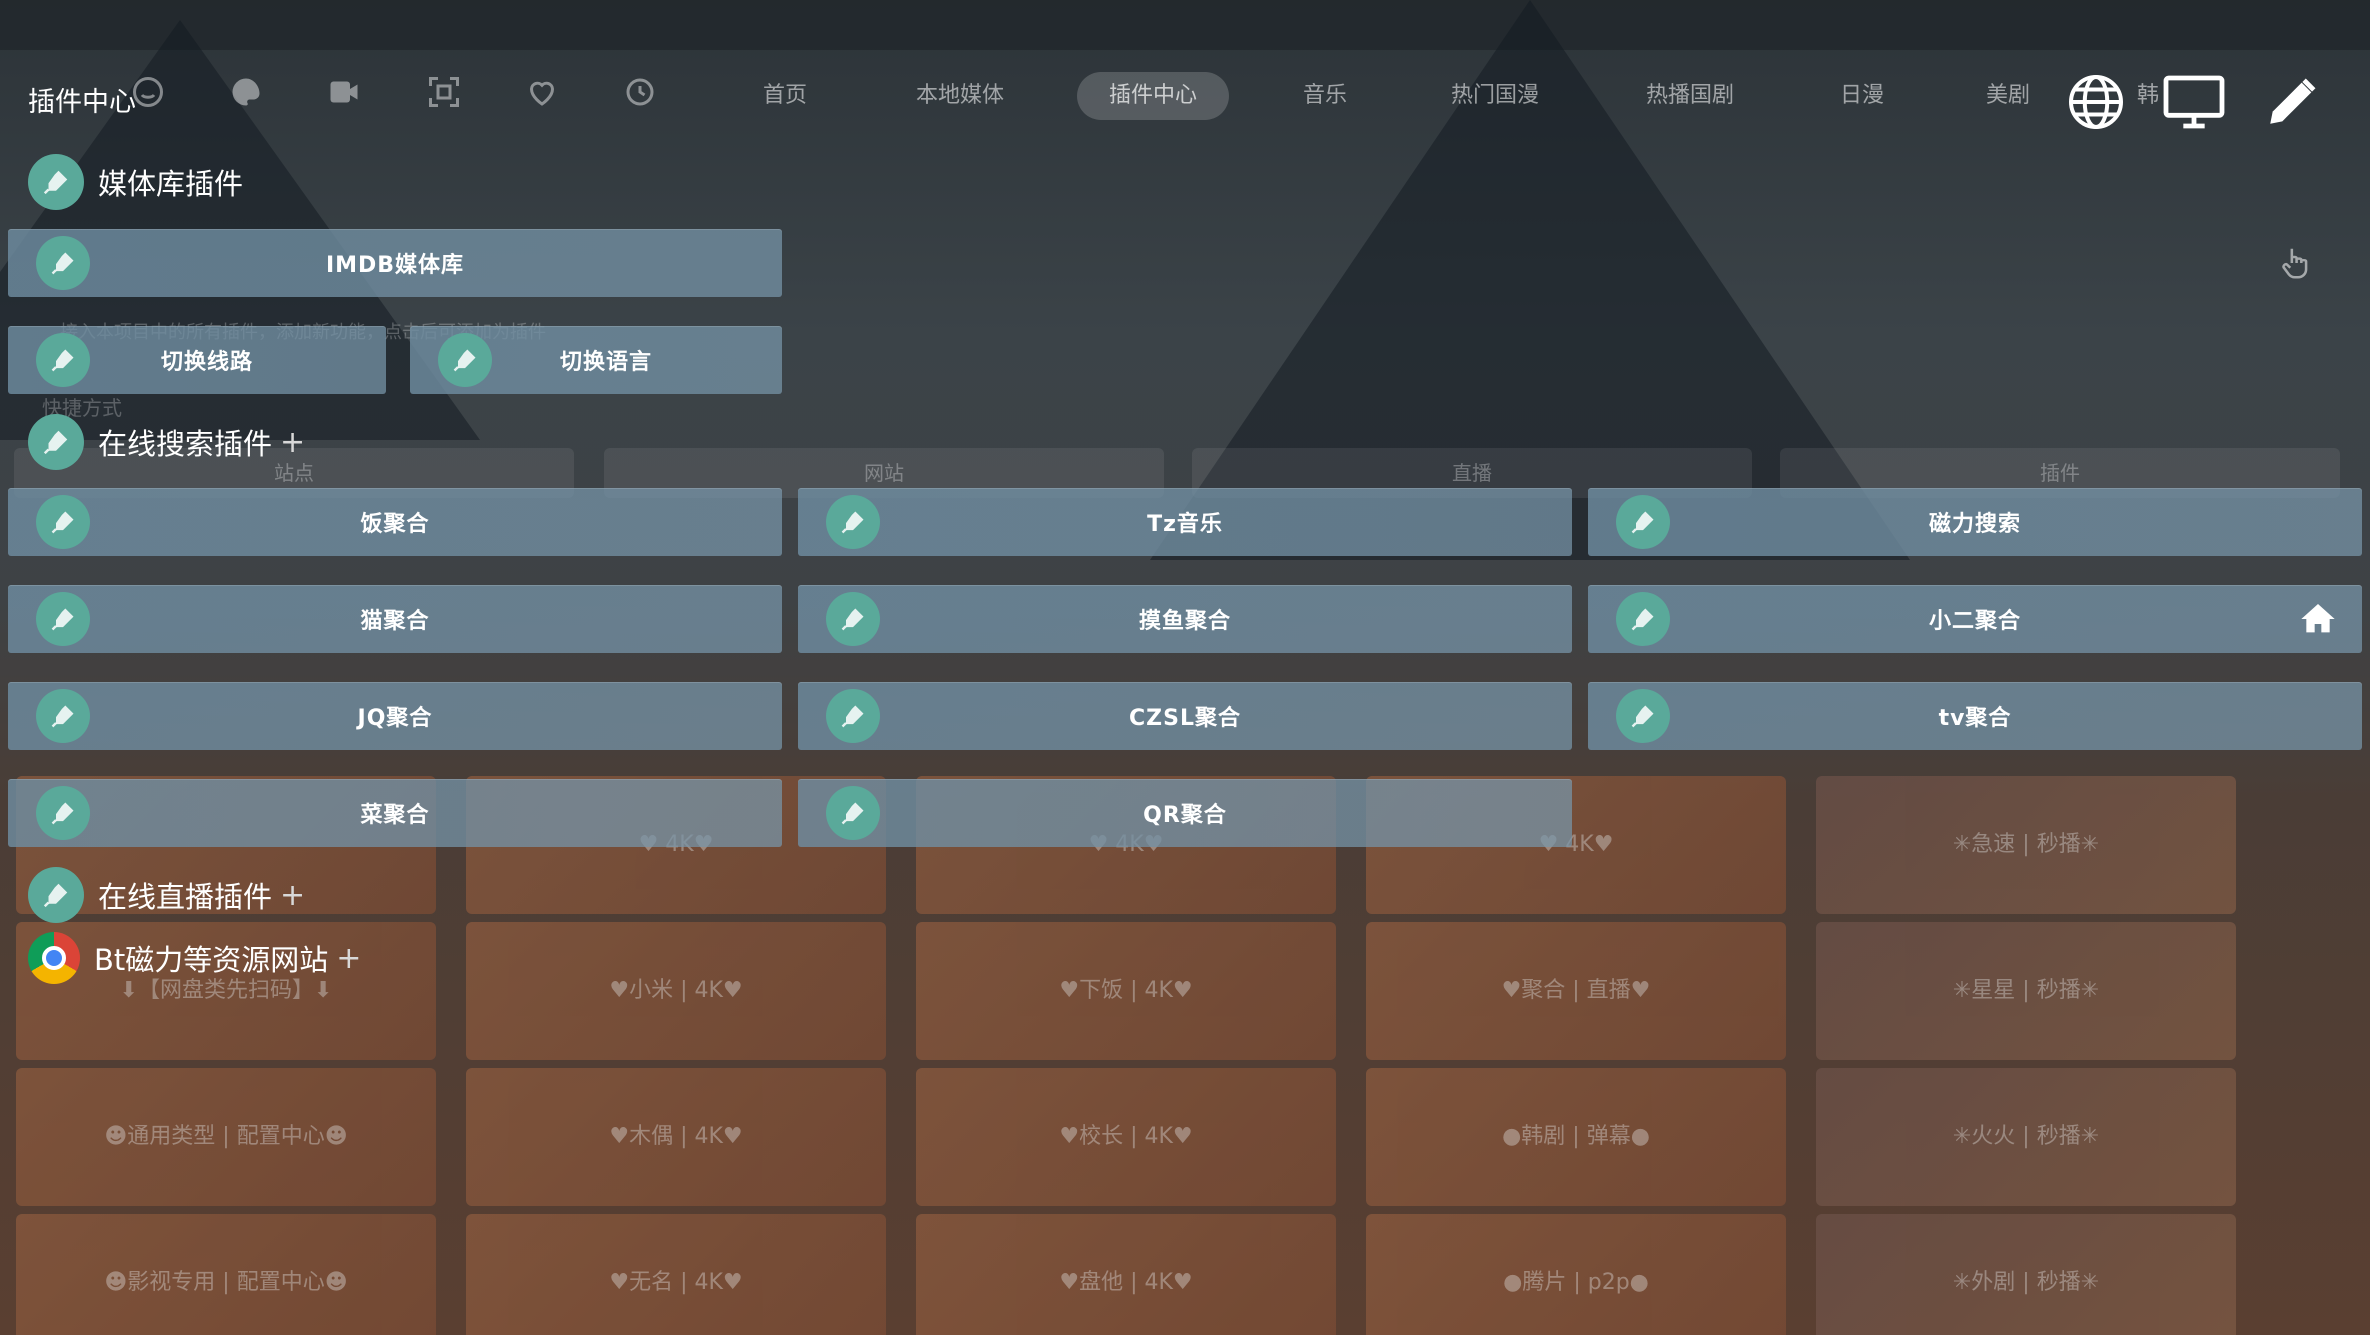  What do you see at coordinates (226, 1274) in the screenshot?
I see `bg-card: ☻影视专用 | 配置中心☻` at bounding box center [226, 1274].